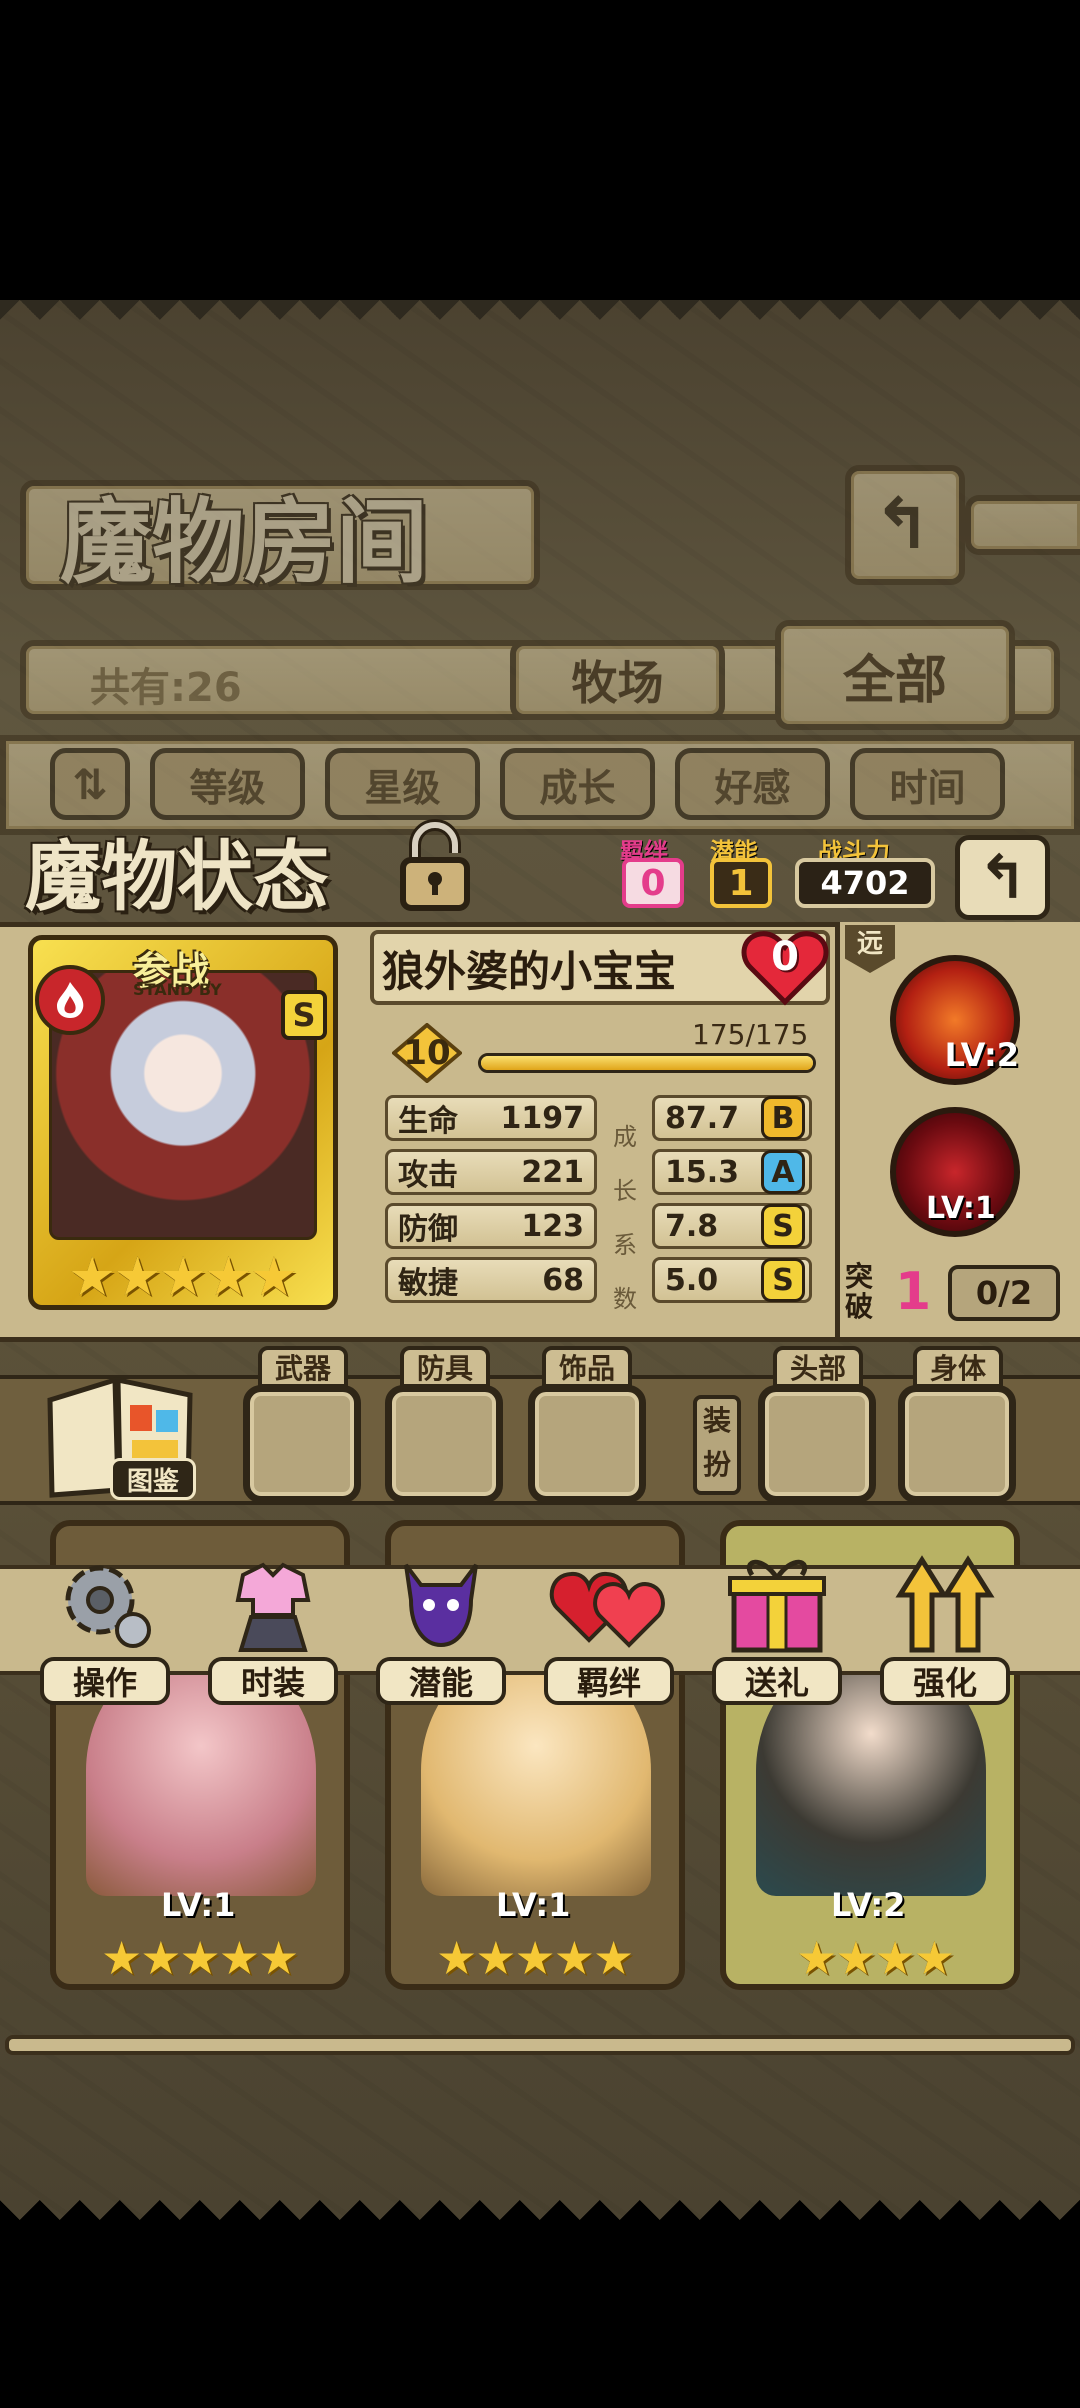 The height and width of the screenshot is (2408, 1080). I want to click on lock-icon, so click(435, 865).